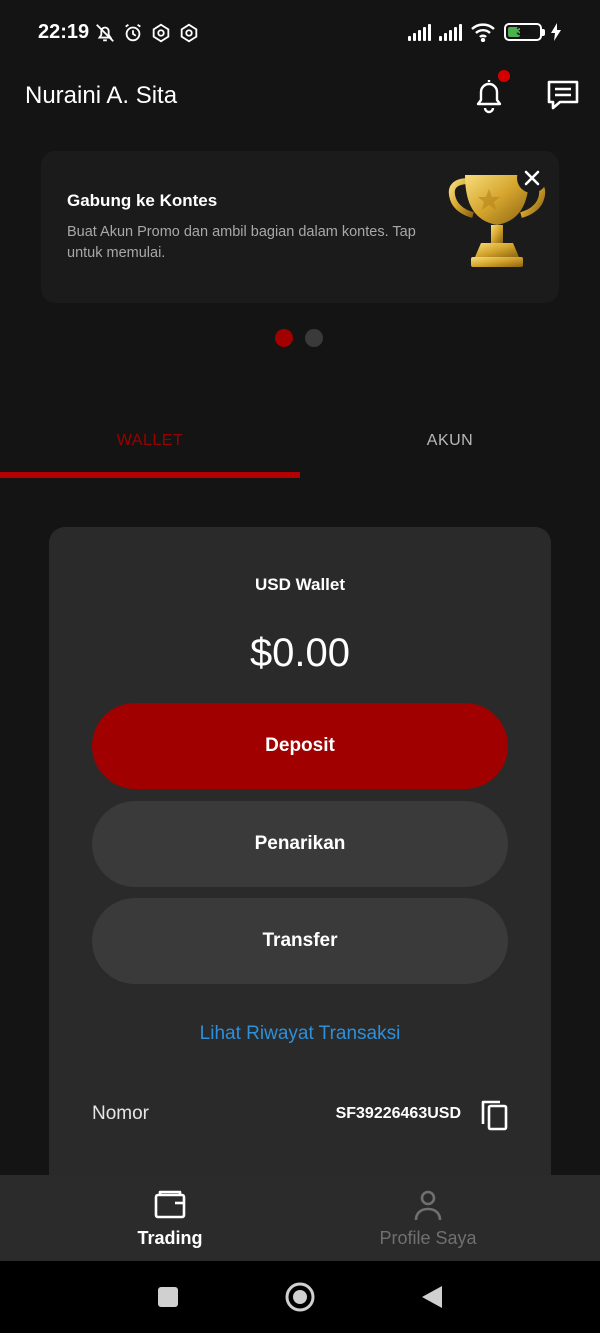  I want to click on back-icon, so click(432, 1297).